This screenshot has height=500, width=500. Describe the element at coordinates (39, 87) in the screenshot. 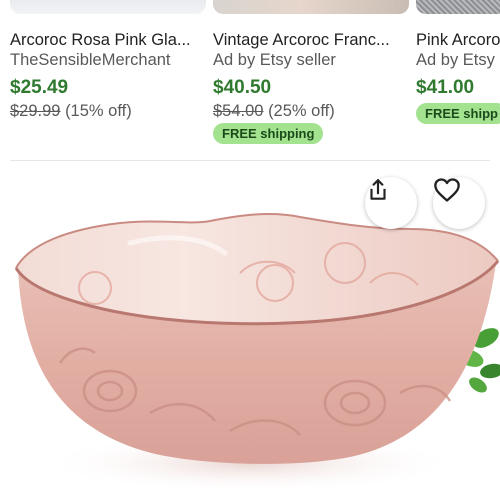

I see `listing-price: $25.49` at that location.